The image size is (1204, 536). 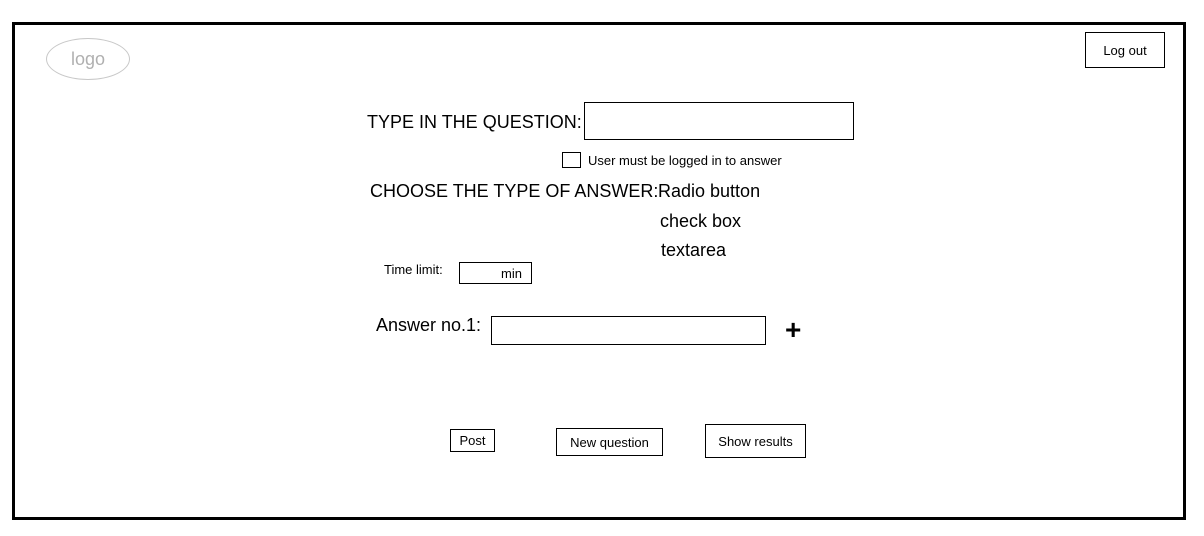 What do you see at coordinates (628, 330) in the screenshot?
I see `answer-input` at bounding box center [628, 330].